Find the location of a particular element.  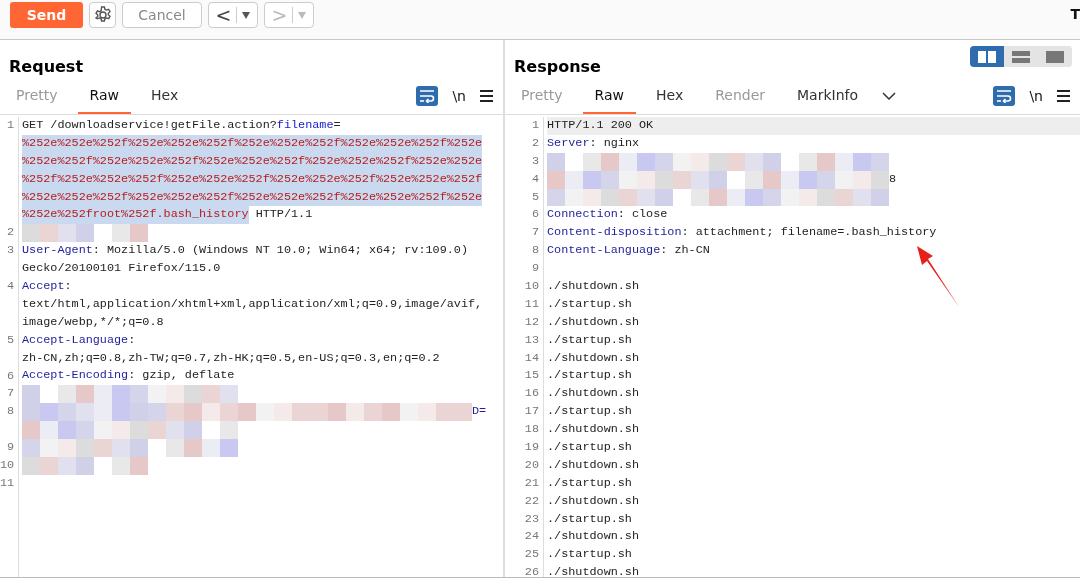

line-number: 16 is located at coordinates (531, 394).